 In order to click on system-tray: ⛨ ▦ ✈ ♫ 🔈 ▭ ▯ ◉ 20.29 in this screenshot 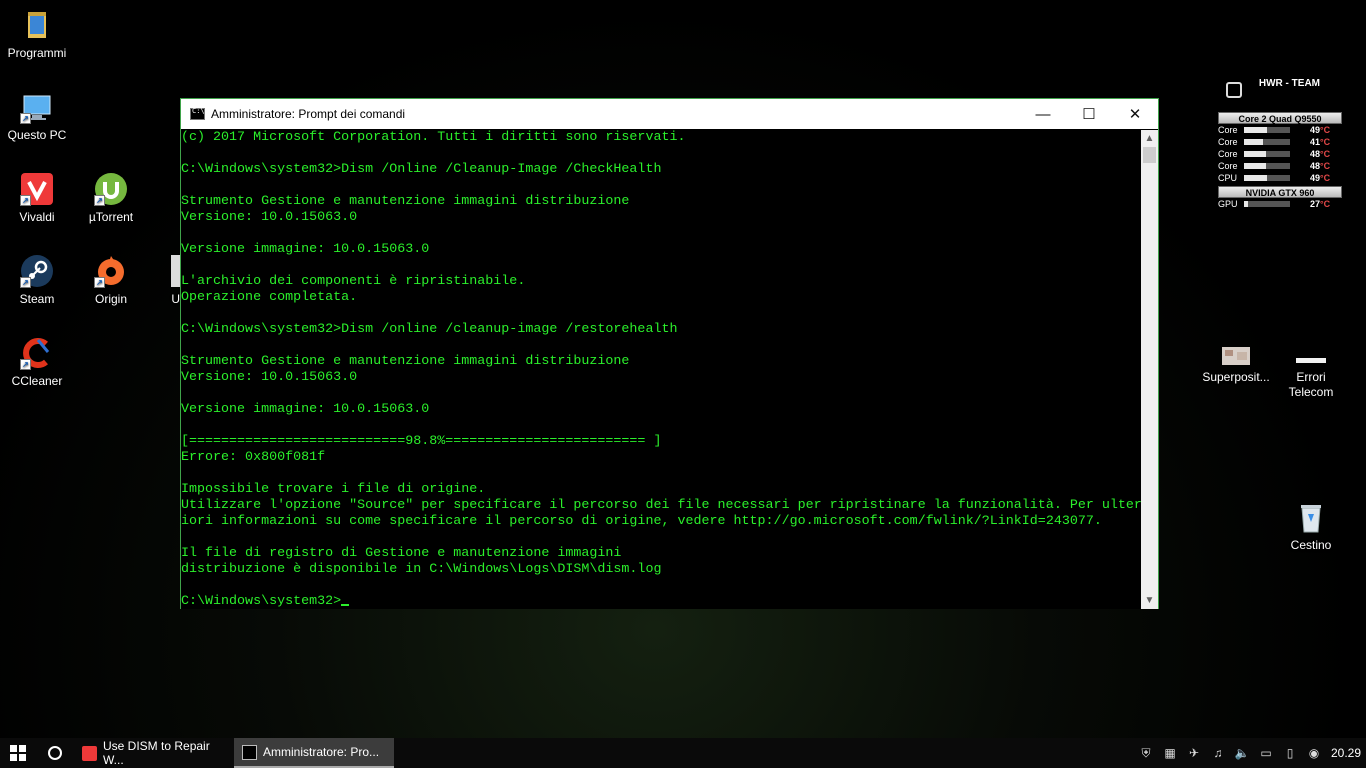, I will do `click(1250, 753)`.